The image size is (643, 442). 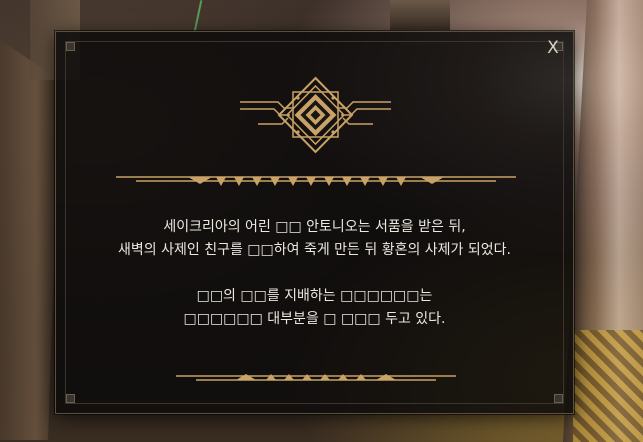 I want to click on ornamental-divider-top, so click(x=316, y=181).